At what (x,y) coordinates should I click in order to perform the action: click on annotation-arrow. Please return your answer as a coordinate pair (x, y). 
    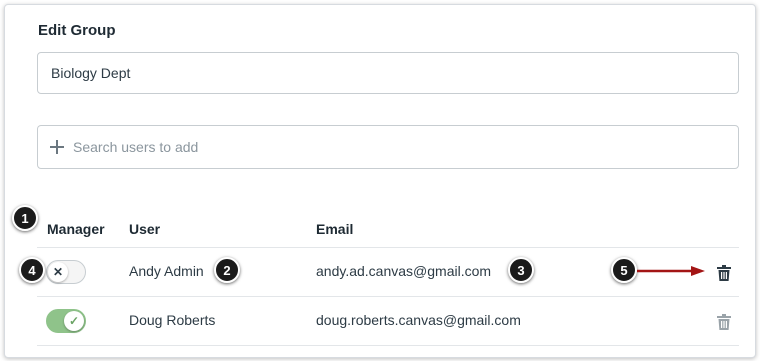
    Looking at the image, I should click on (671, 271).